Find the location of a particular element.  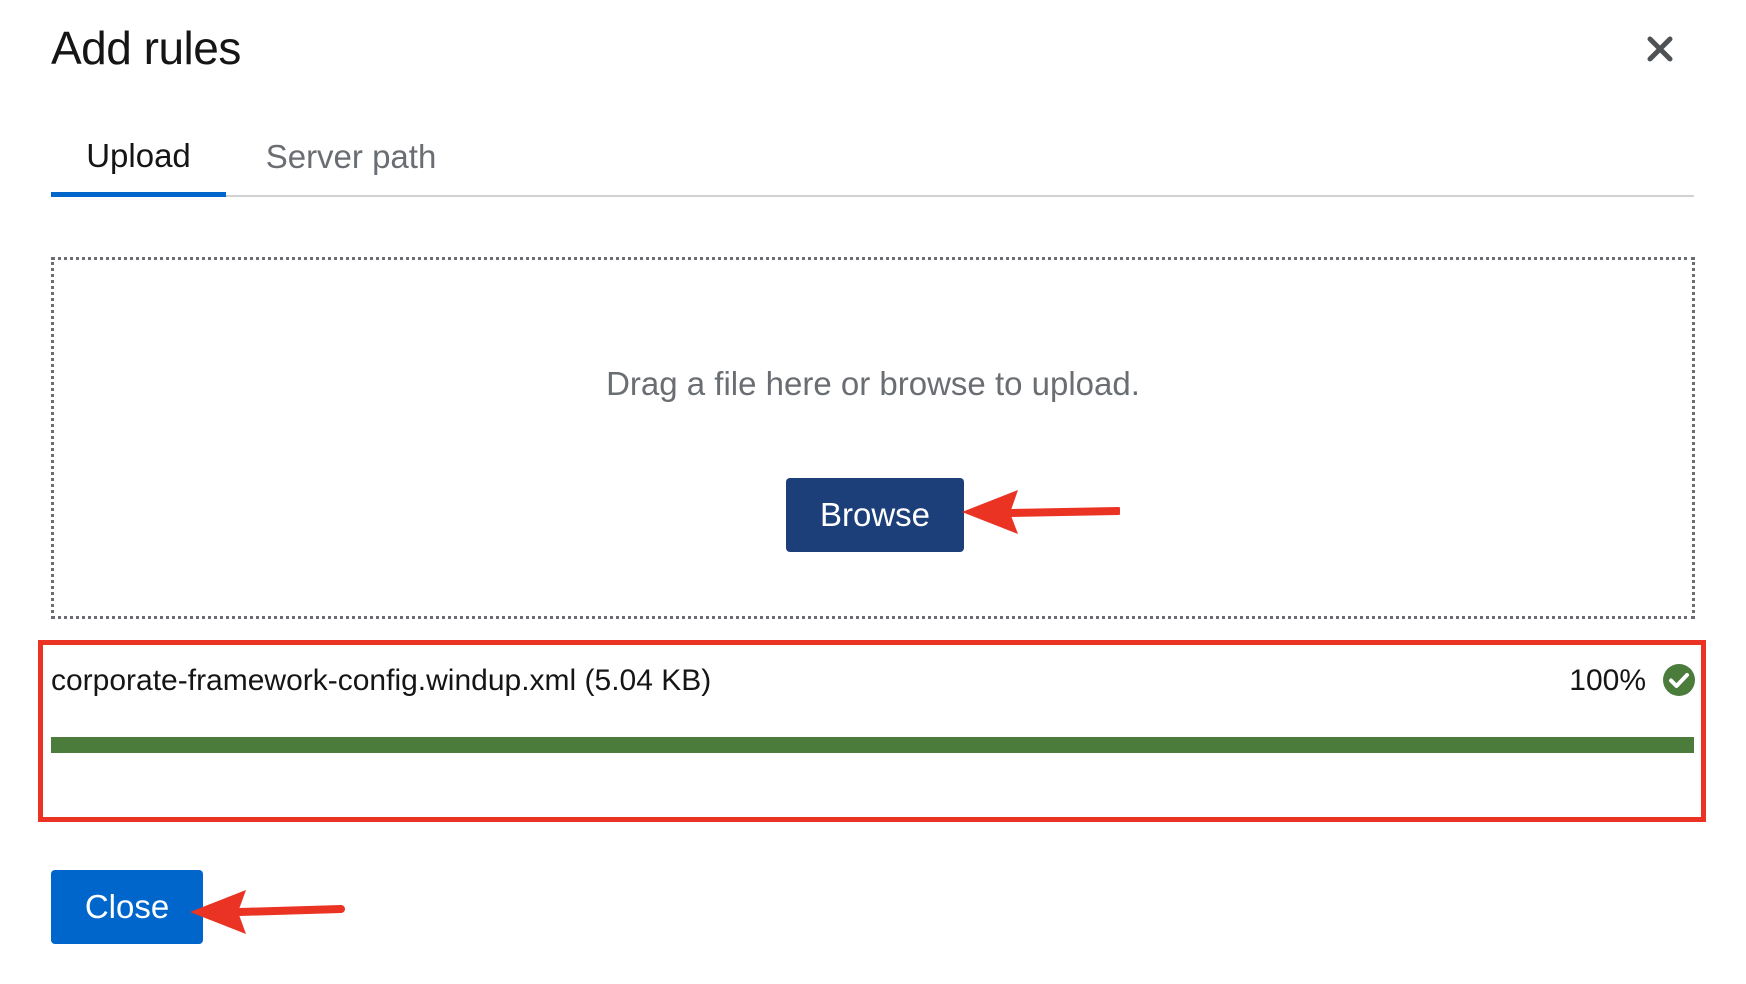

close-x-glyph is located at coordinates (1660, 49).